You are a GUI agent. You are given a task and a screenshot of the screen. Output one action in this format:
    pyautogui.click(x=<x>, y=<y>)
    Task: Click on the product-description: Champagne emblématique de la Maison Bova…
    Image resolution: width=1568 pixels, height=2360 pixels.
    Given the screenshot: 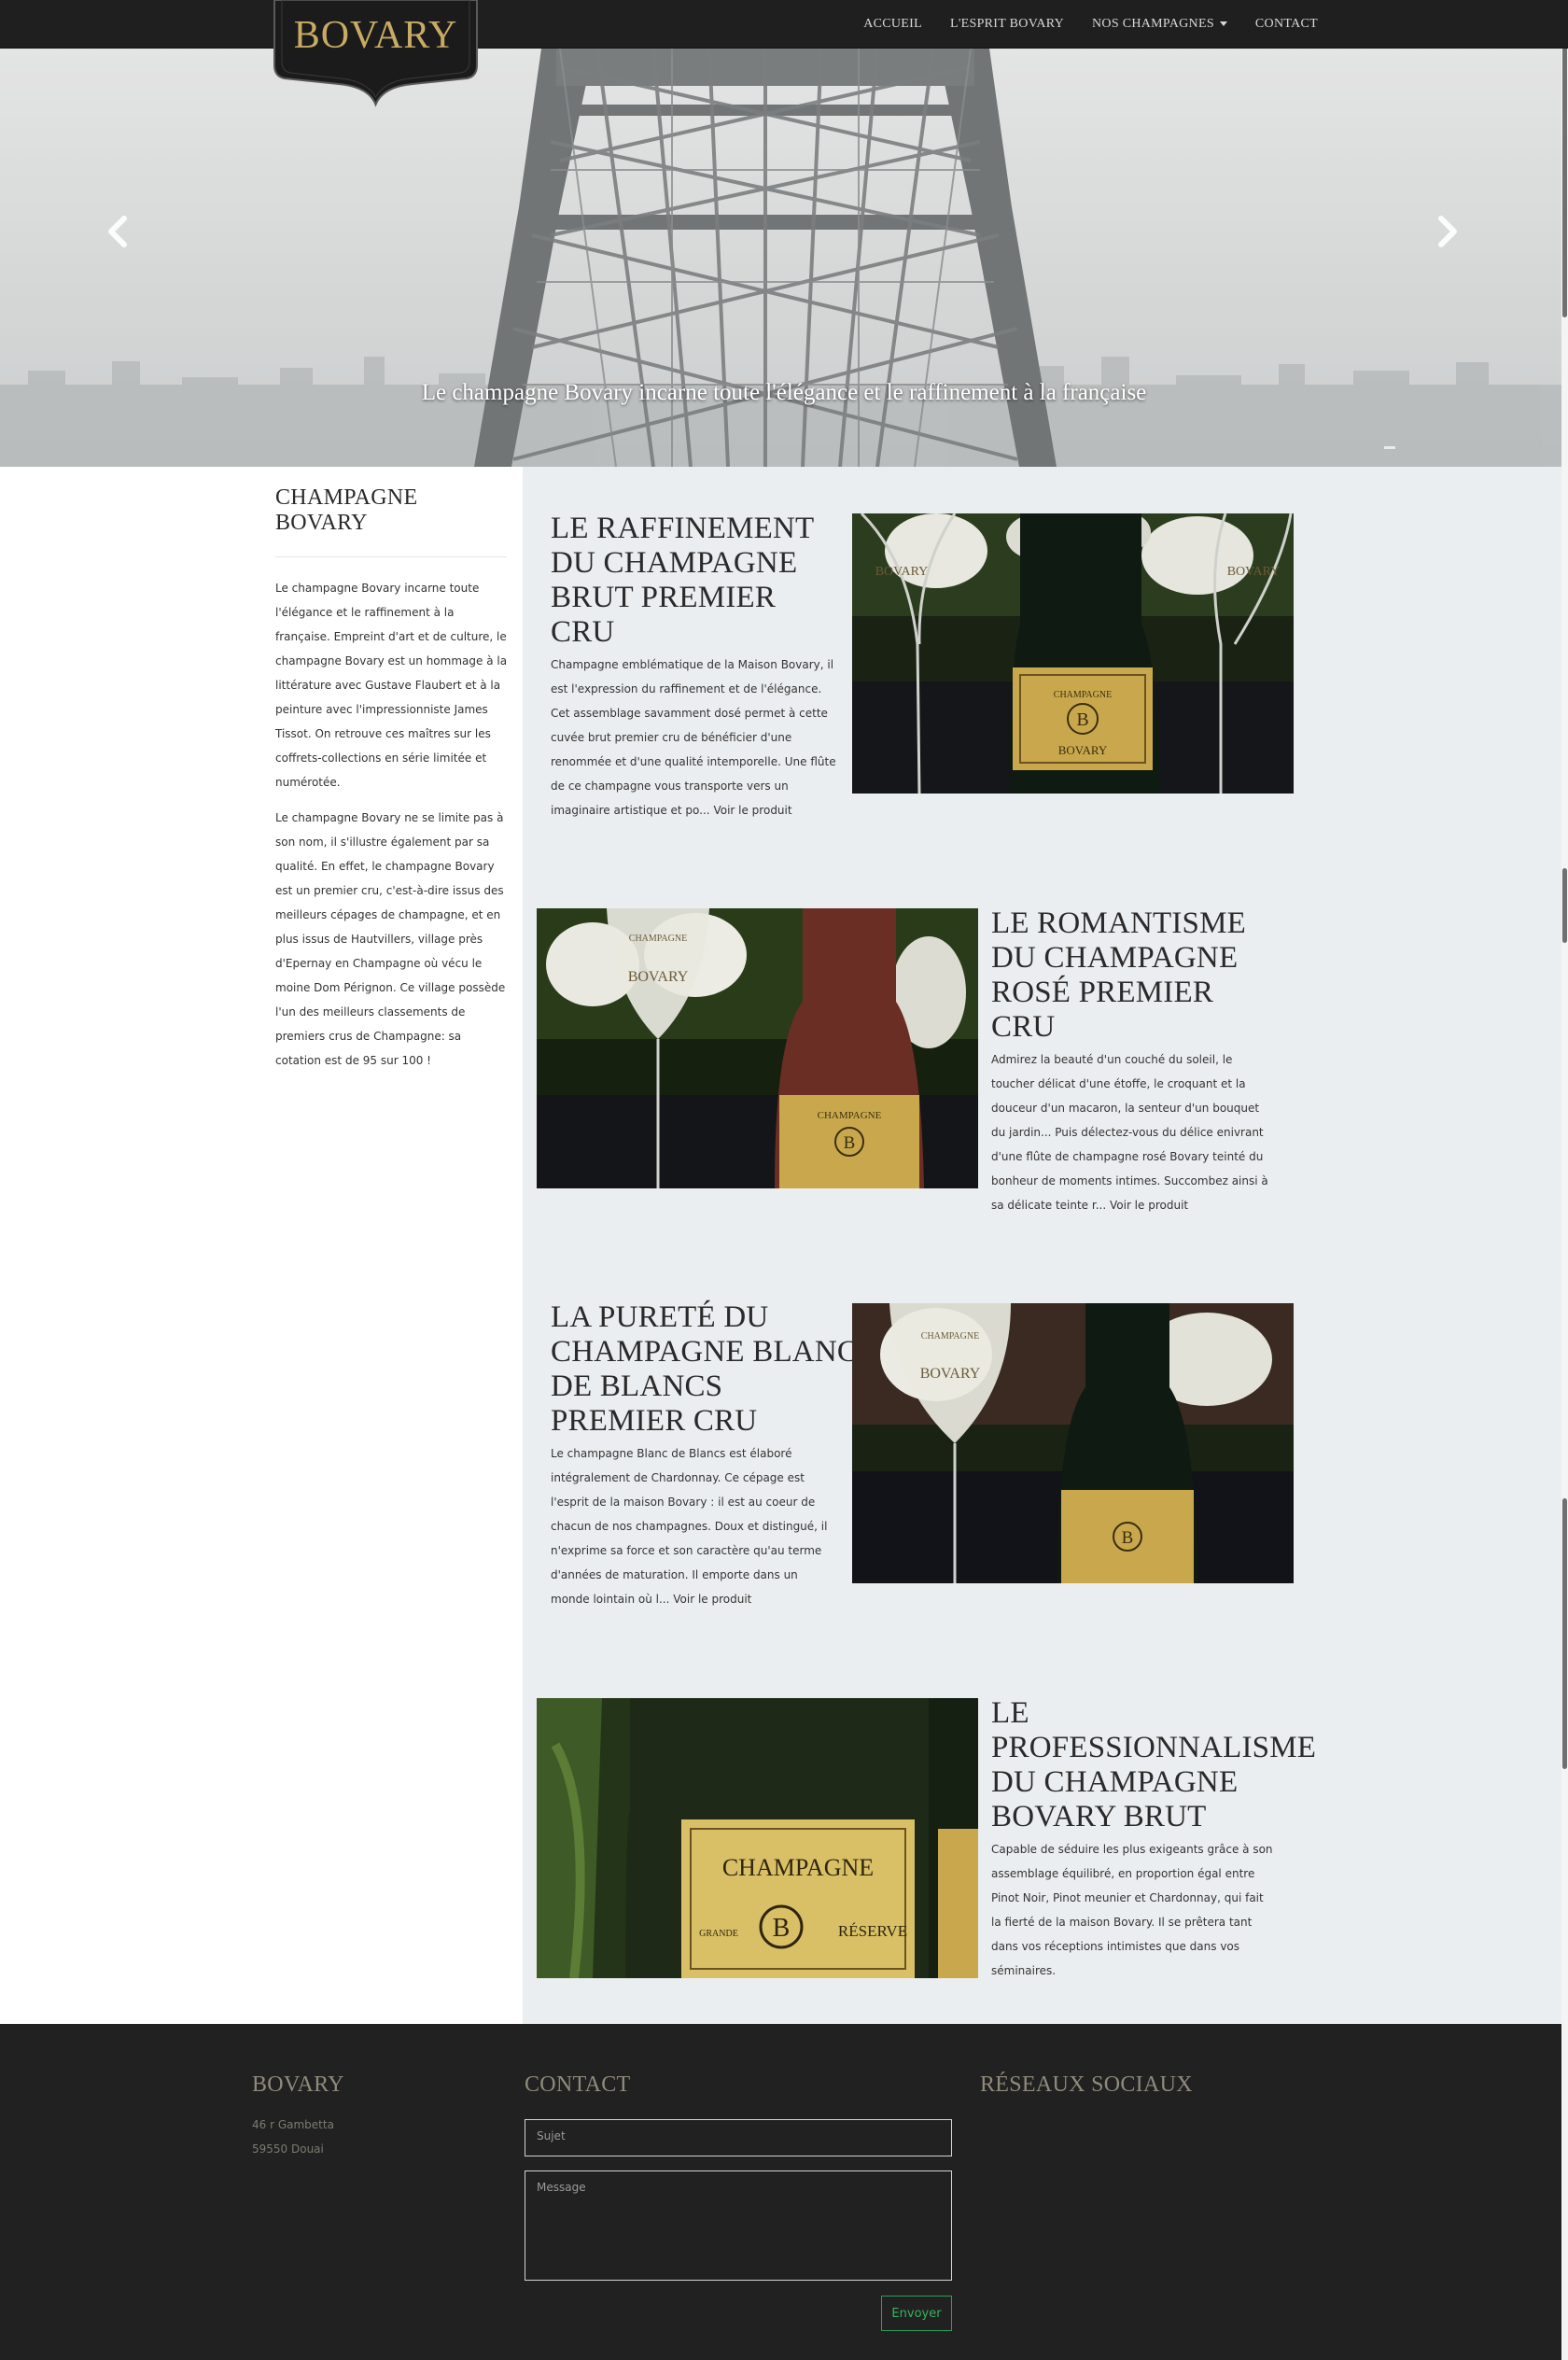 What is the action you would take?
    pyautogui.click(x=693, y=737)
    